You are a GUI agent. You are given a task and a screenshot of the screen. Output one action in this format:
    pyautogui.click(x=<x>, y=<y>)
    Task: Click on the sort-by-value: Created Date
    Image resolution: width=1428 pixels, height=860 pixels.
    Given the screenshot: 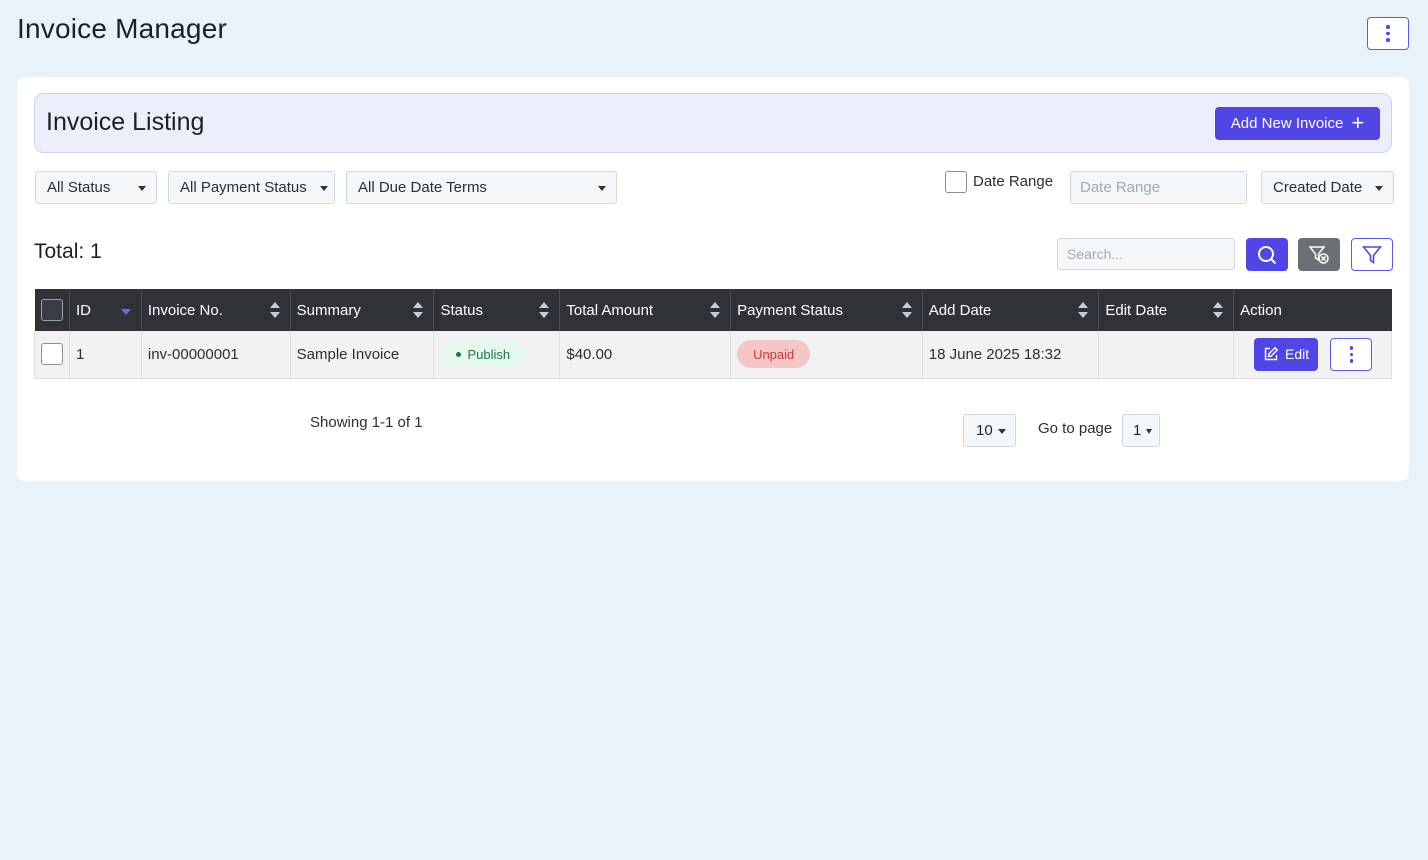 What is the action you would take?
    pyautogui.click(x=1318, y=187)
    